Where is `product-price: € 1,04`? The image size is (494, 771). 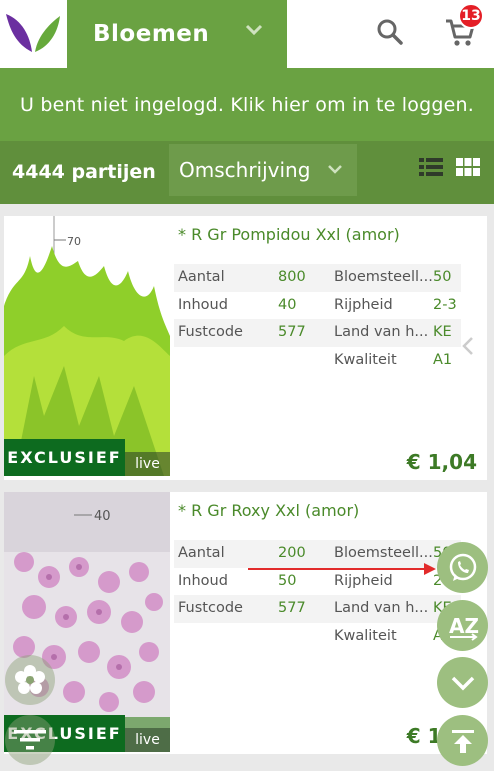
product-price: € 1,04 is located at coordinates (441, 462).